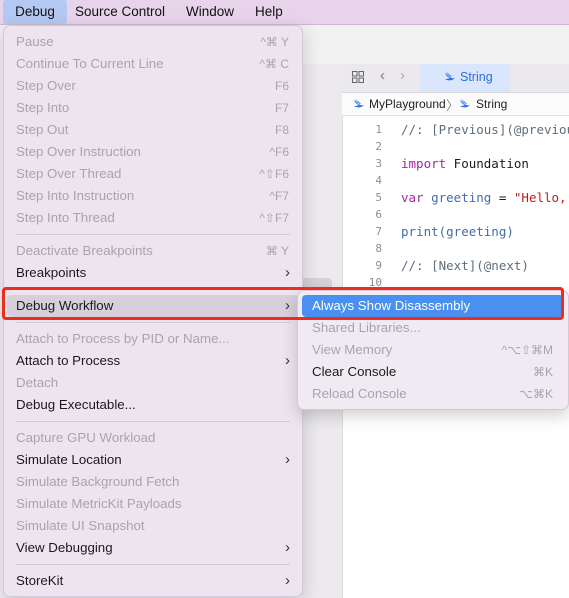 Image resolution: width=569 pixels, height=598 pixels. Describe the element at coordinates (542, 372) in the screenshot. I see `menu-item-shortcut: ⌘K` at that location.